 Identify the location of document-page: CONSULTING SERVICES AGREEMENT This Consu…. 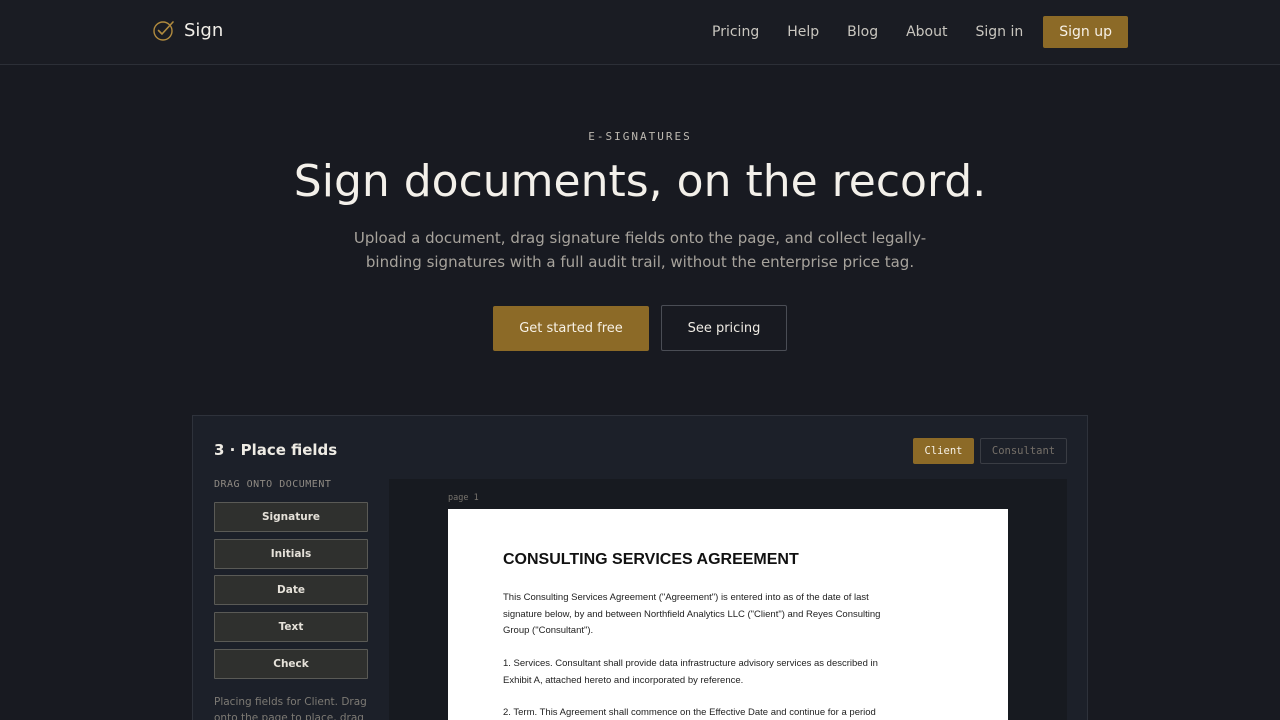
(728, 614).